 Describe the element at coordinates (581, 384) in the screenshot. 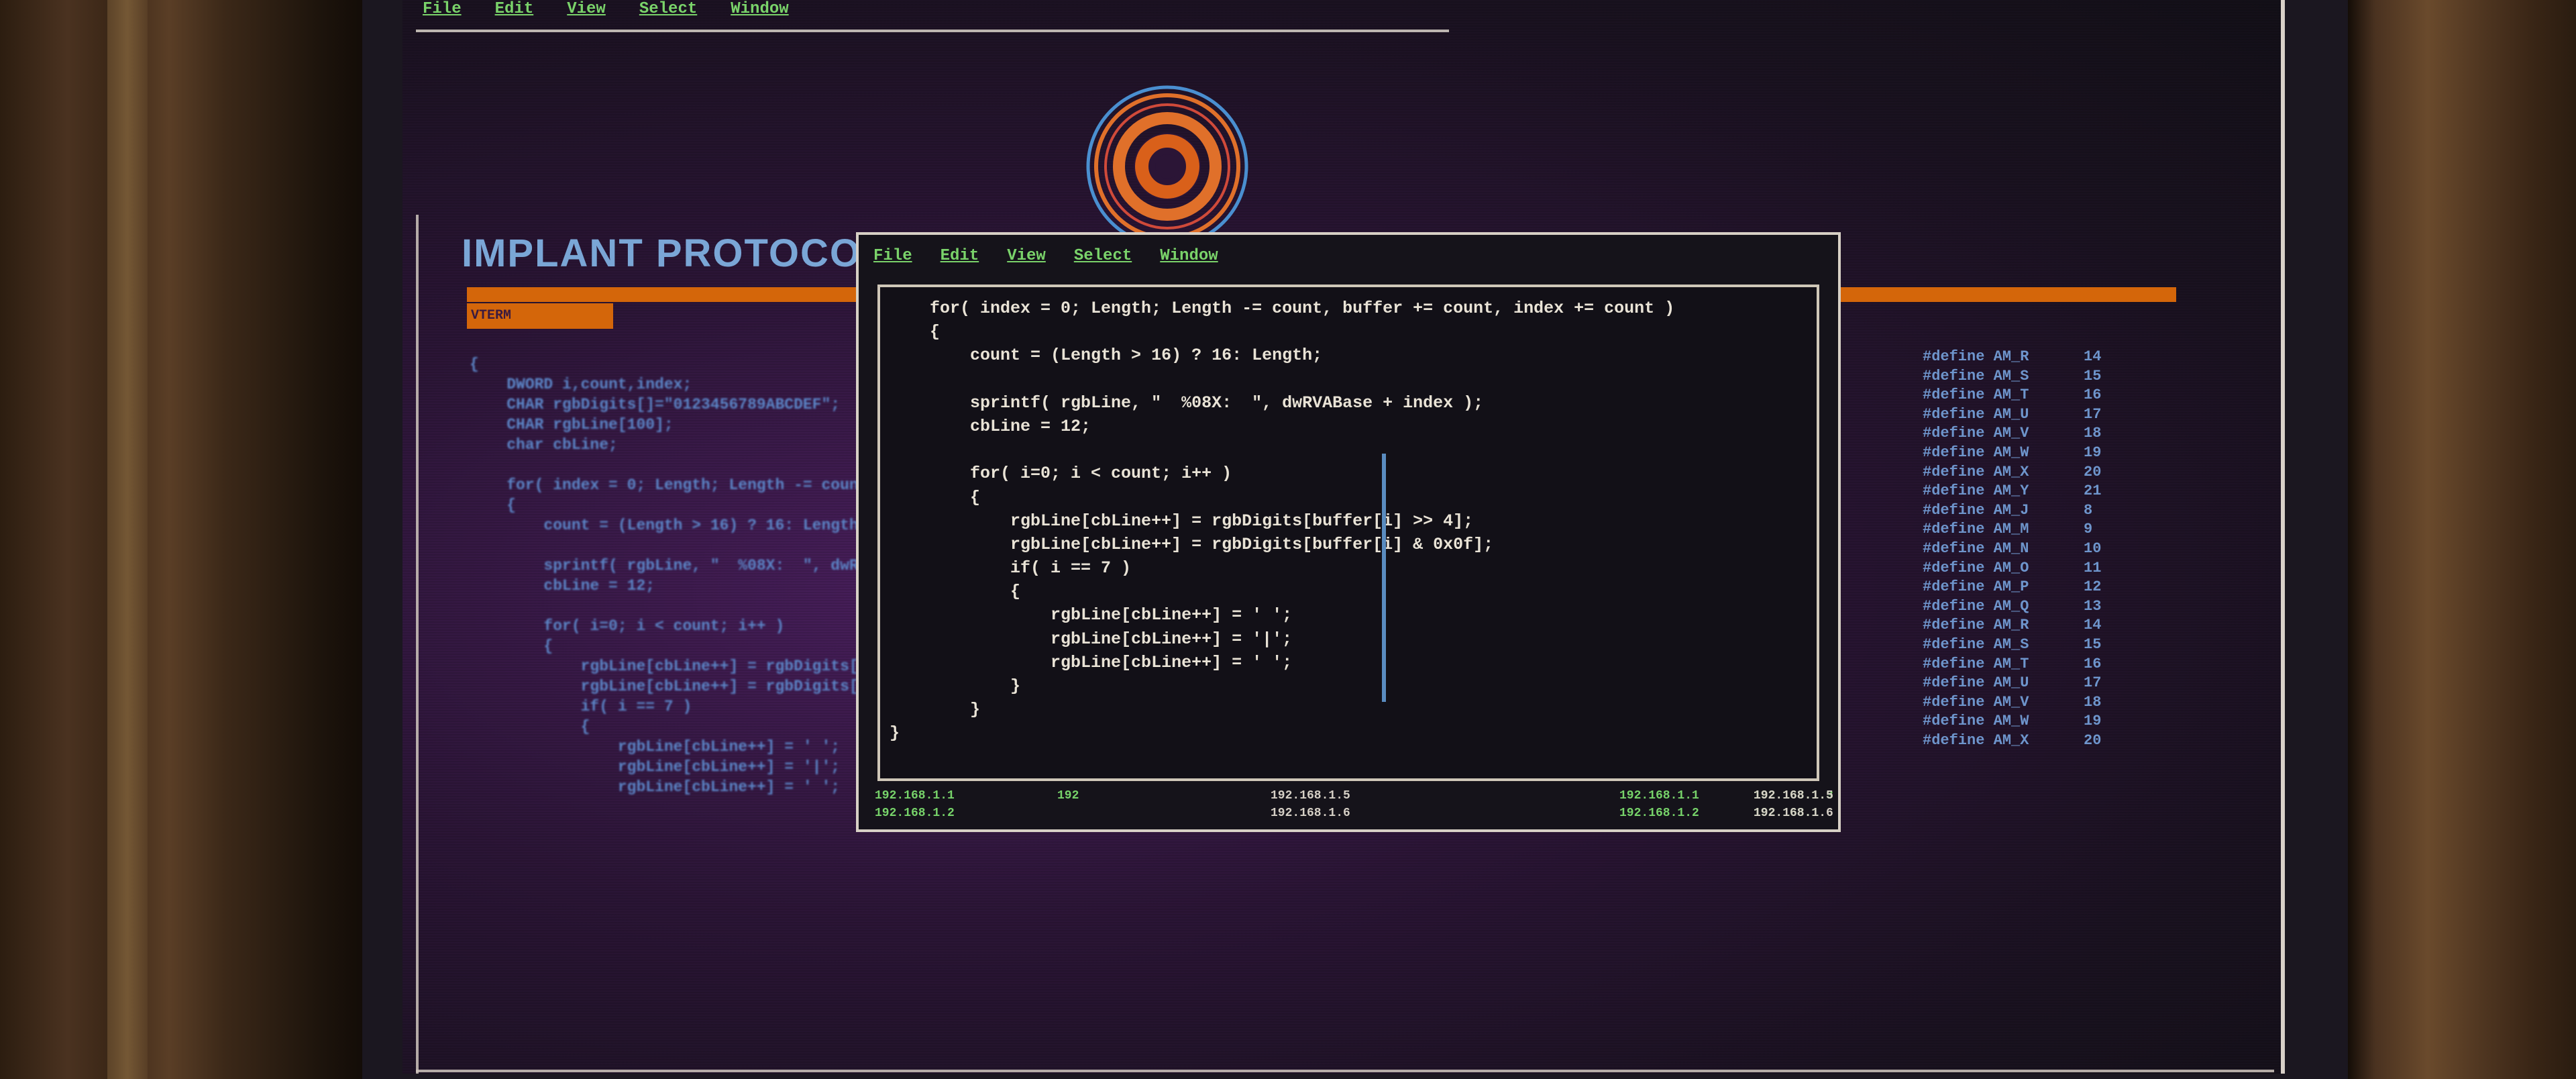

I see `background-code-line: DWORD i,count,index;` at that location.